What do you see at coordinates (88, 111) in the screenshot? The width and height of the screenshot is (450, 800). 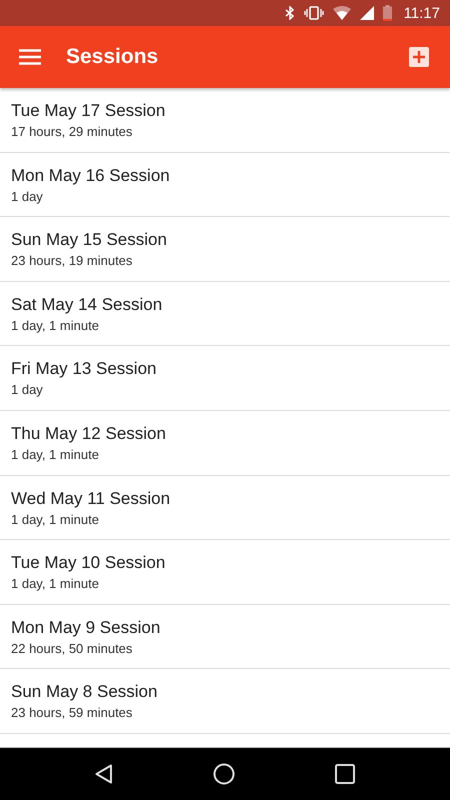 I see `session-title: Tue May 17 Session` at bounding box center [88, 111].